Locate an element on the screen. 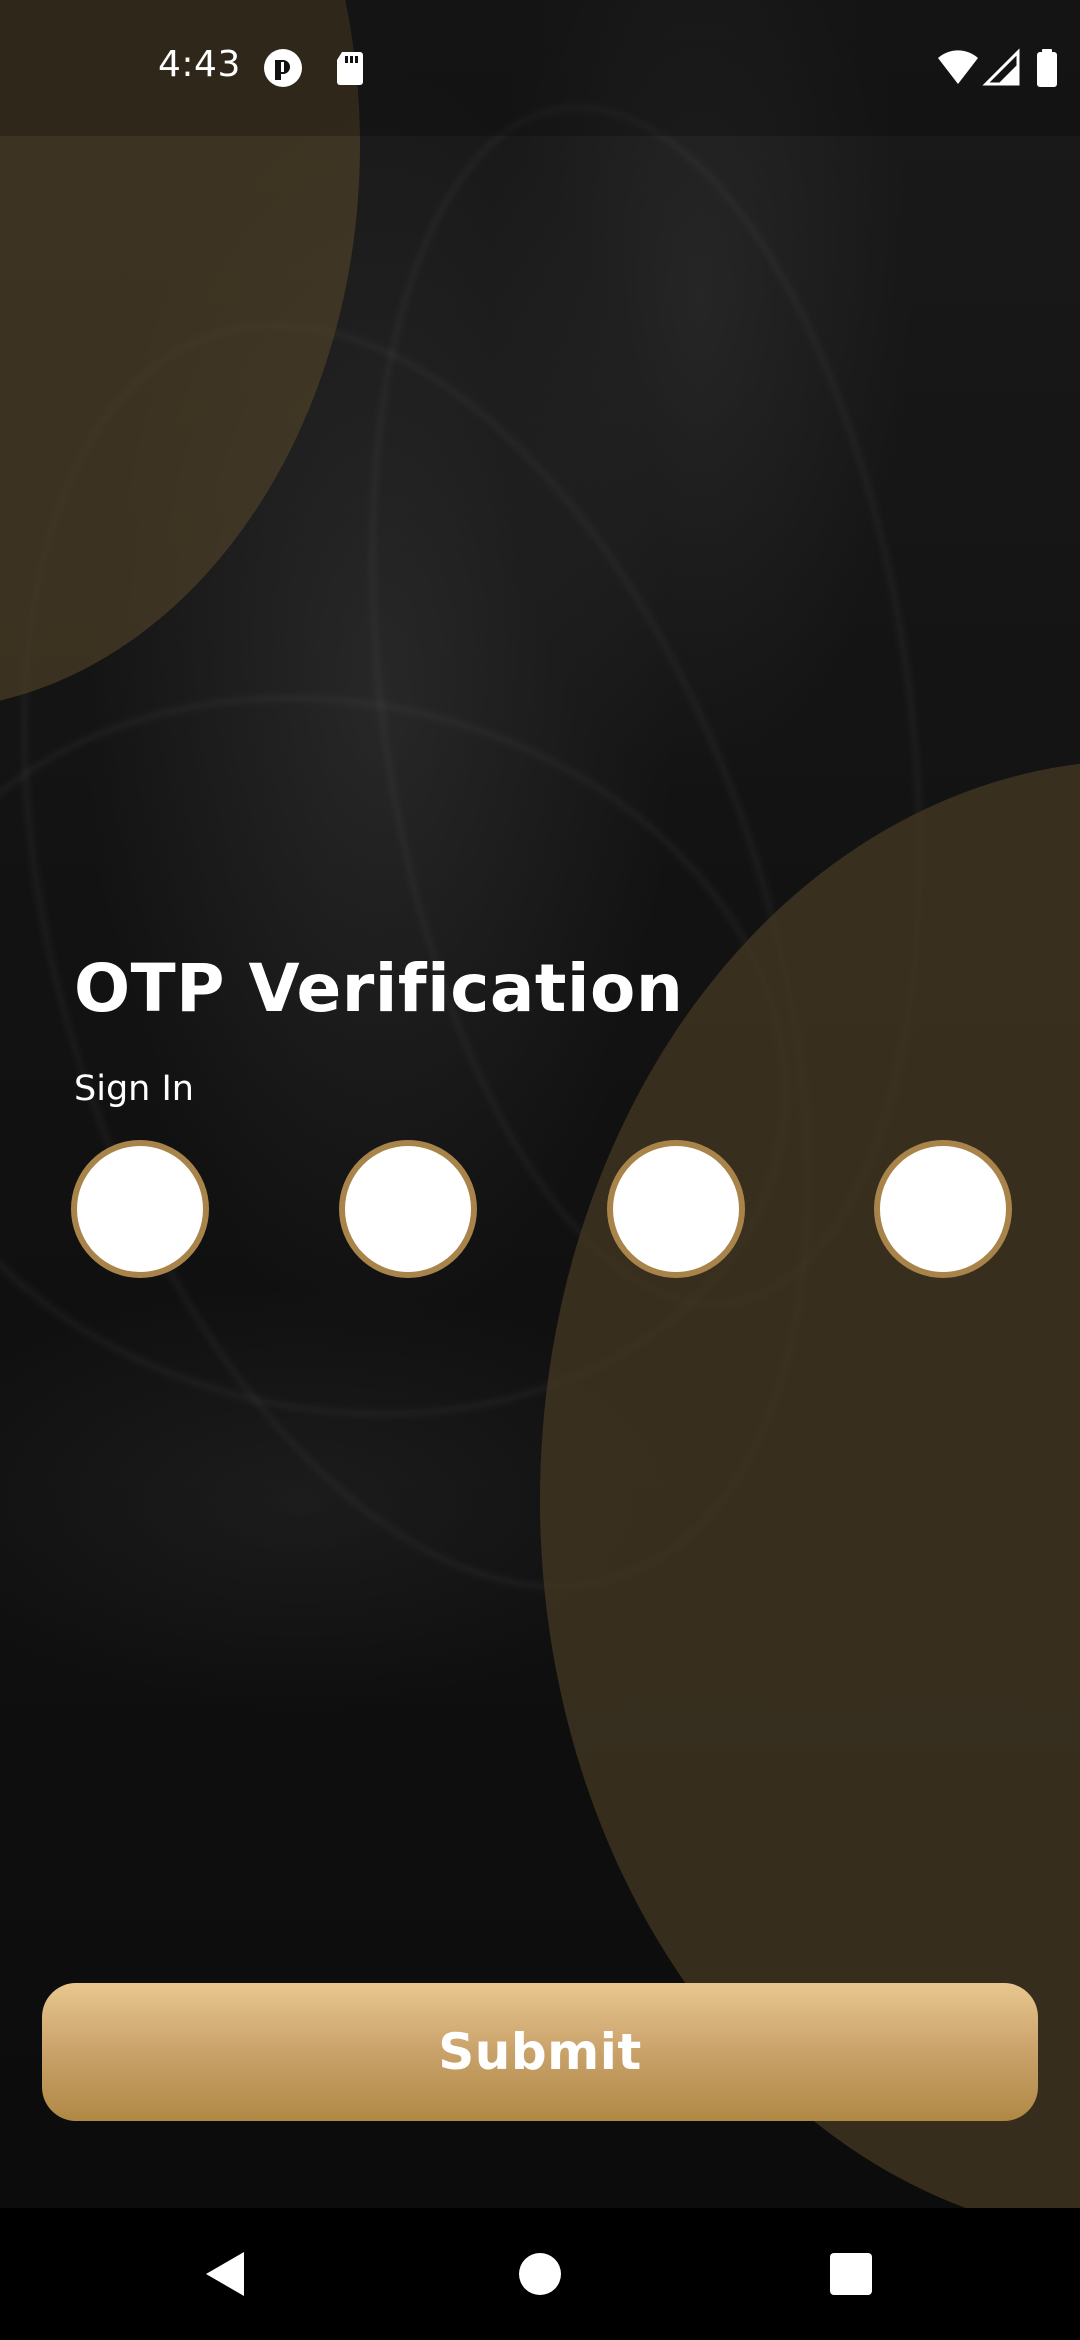  wifi-icon is located at coordinates (958, 68).